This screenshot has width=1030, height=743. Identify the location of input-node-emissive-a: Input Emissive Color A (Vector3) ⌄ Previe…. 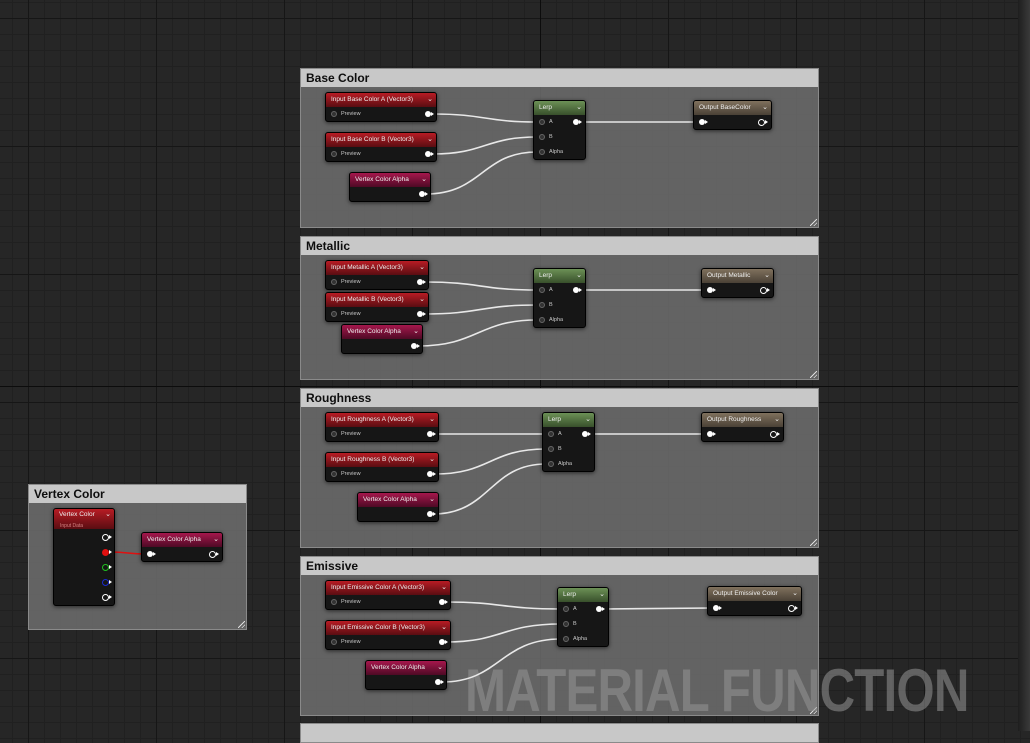
(388, 595).